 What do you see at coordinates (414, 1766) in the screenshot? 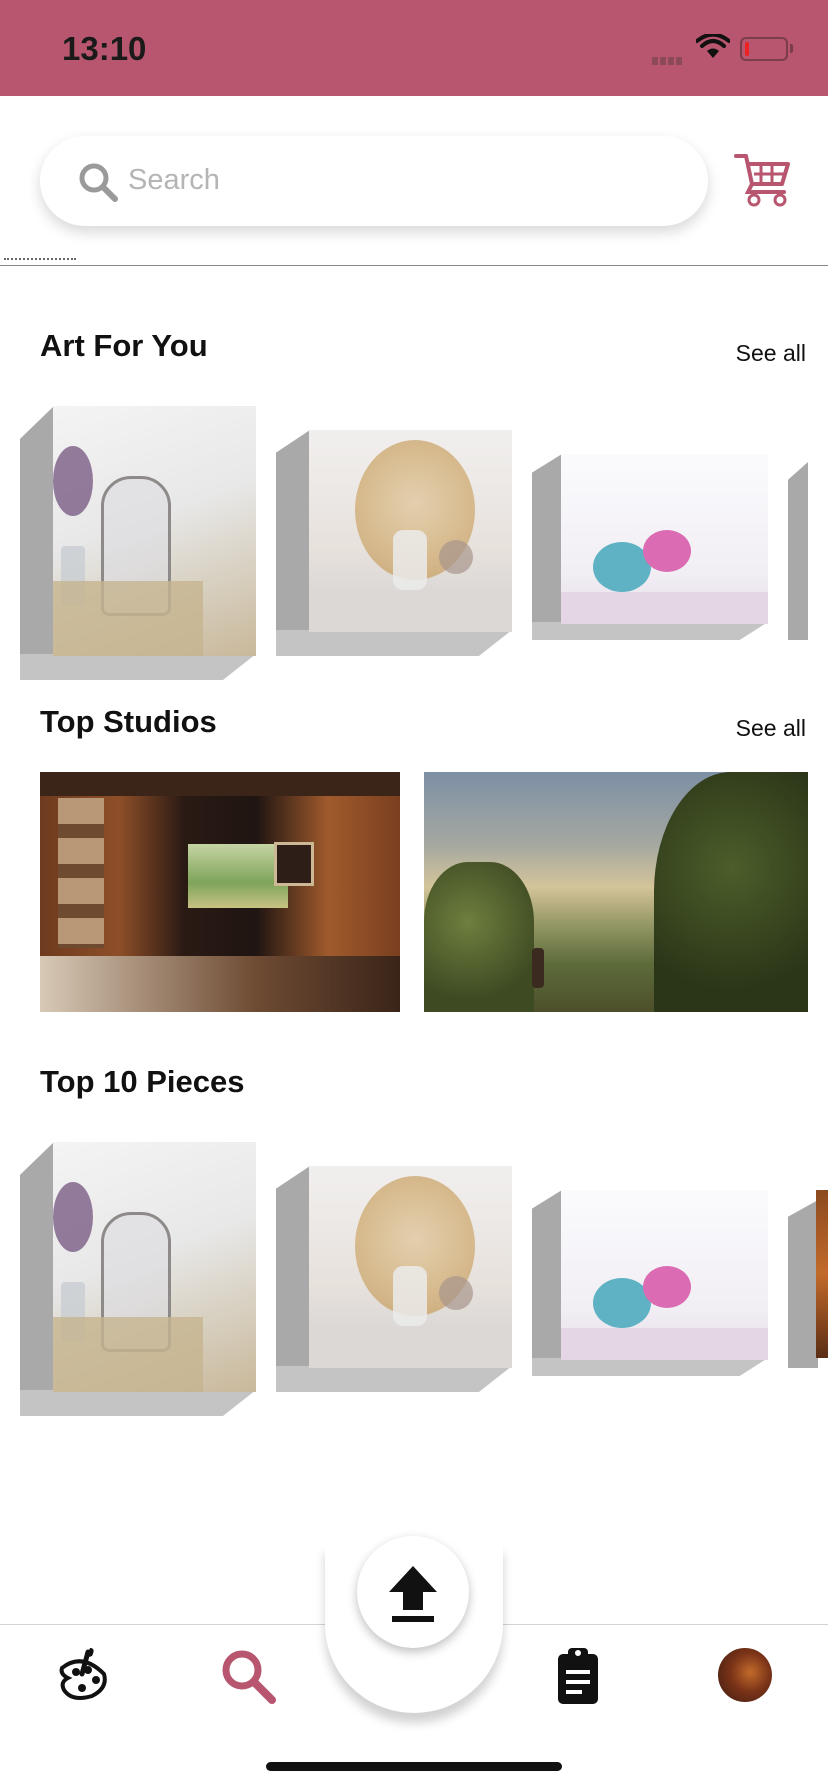
I see `home-indicator` at bounding box center [414, 1766].